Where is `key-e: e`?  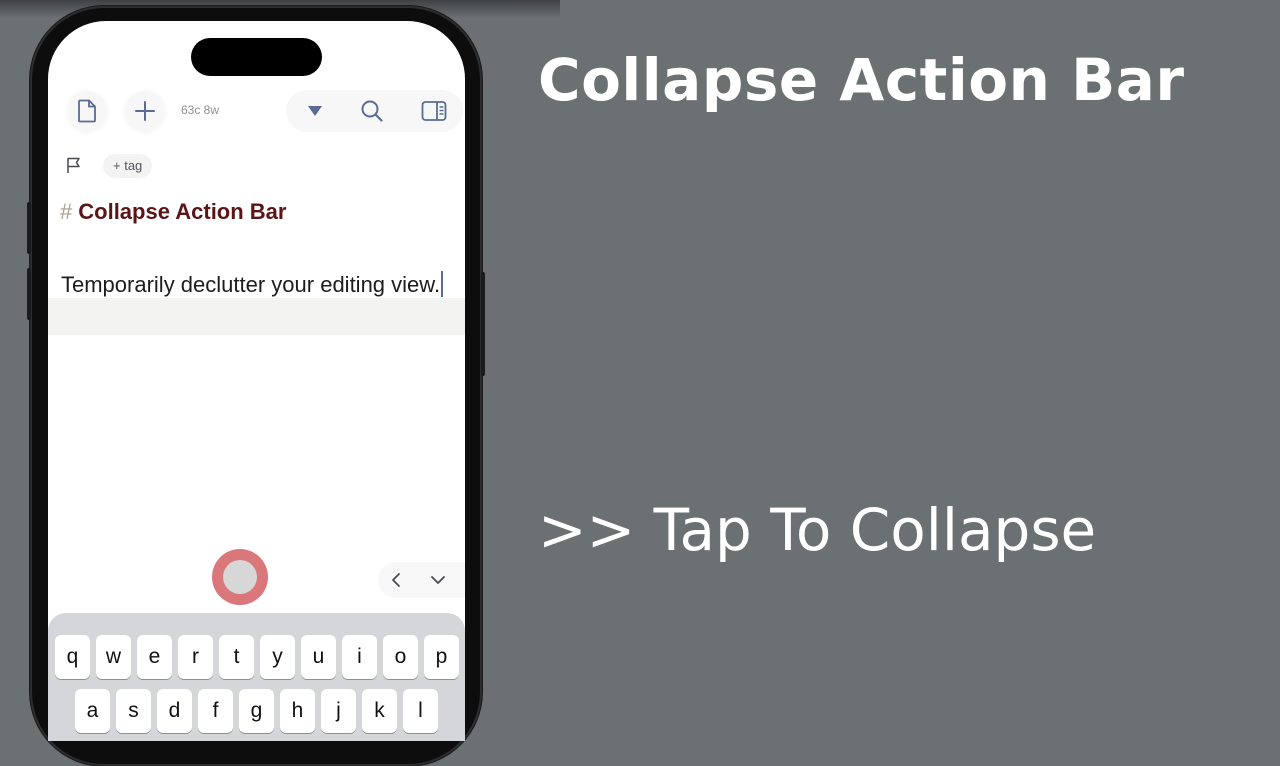 key-e: e is located at coordinates (154, 657).